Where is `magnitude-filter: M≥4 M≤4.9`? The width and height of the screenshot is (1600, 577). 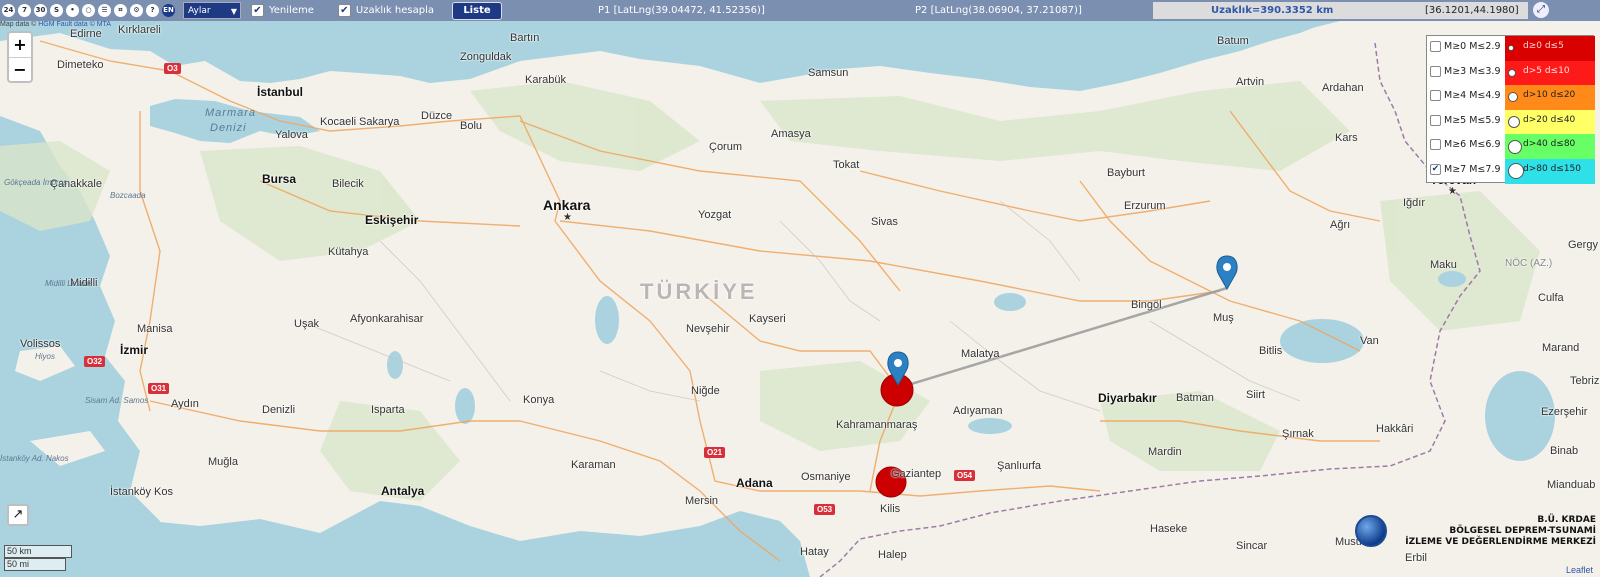 magnitude-filter: M≥4 M≤4.9 is located at coordinates (1465, 96).